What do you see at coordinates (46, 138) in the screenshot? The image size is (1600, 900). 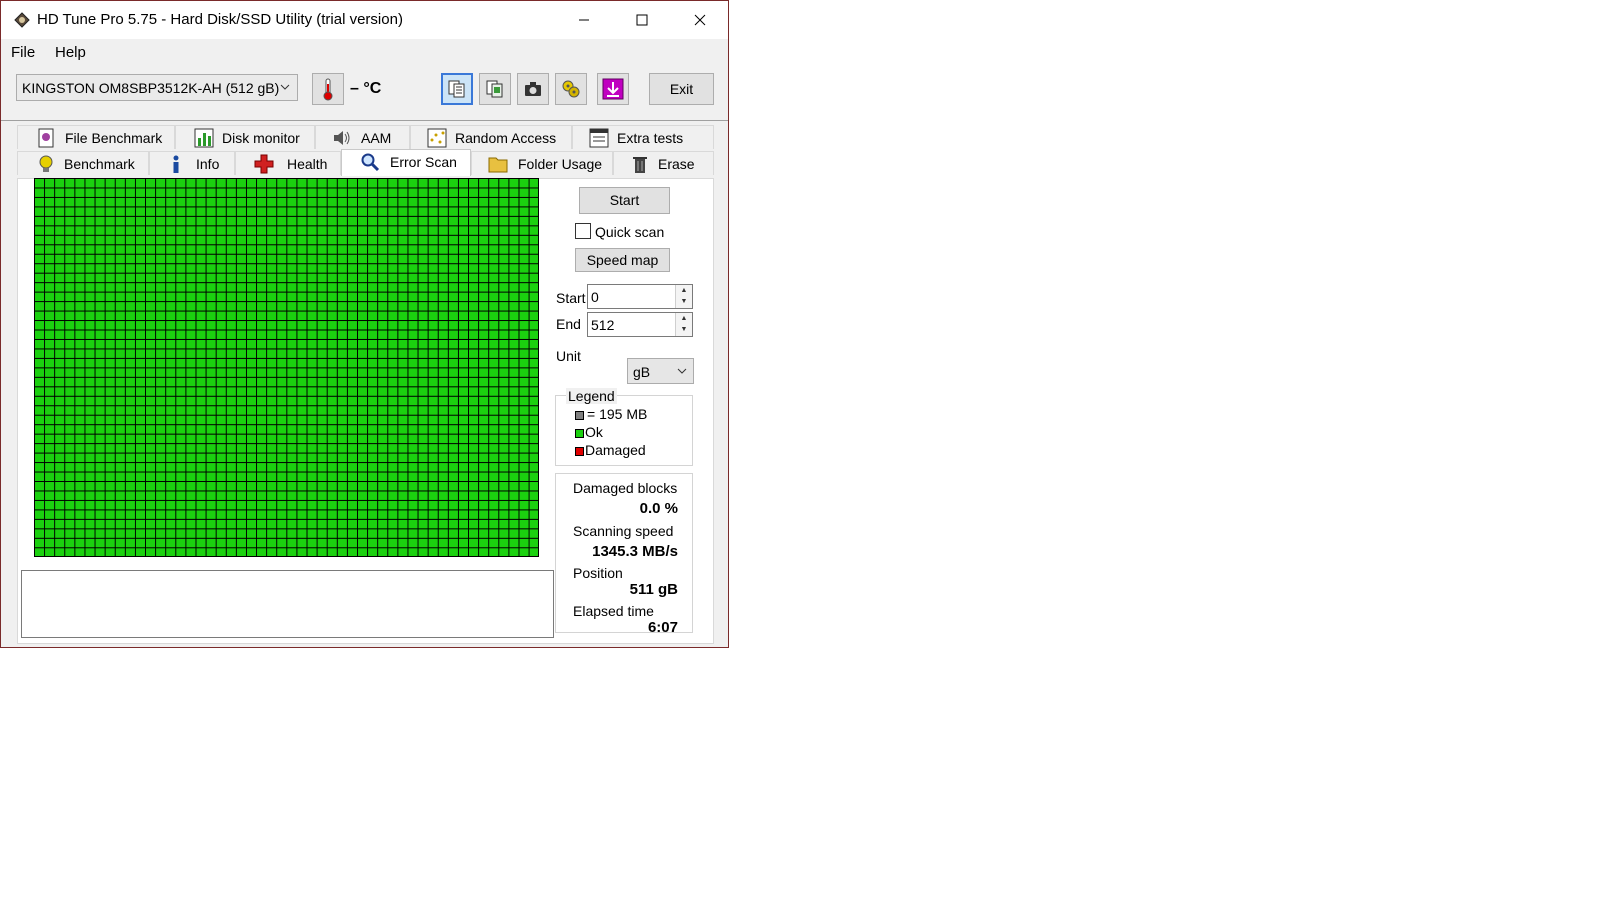 I see `file-benchmark-icon` at bounding box center [46, 138].